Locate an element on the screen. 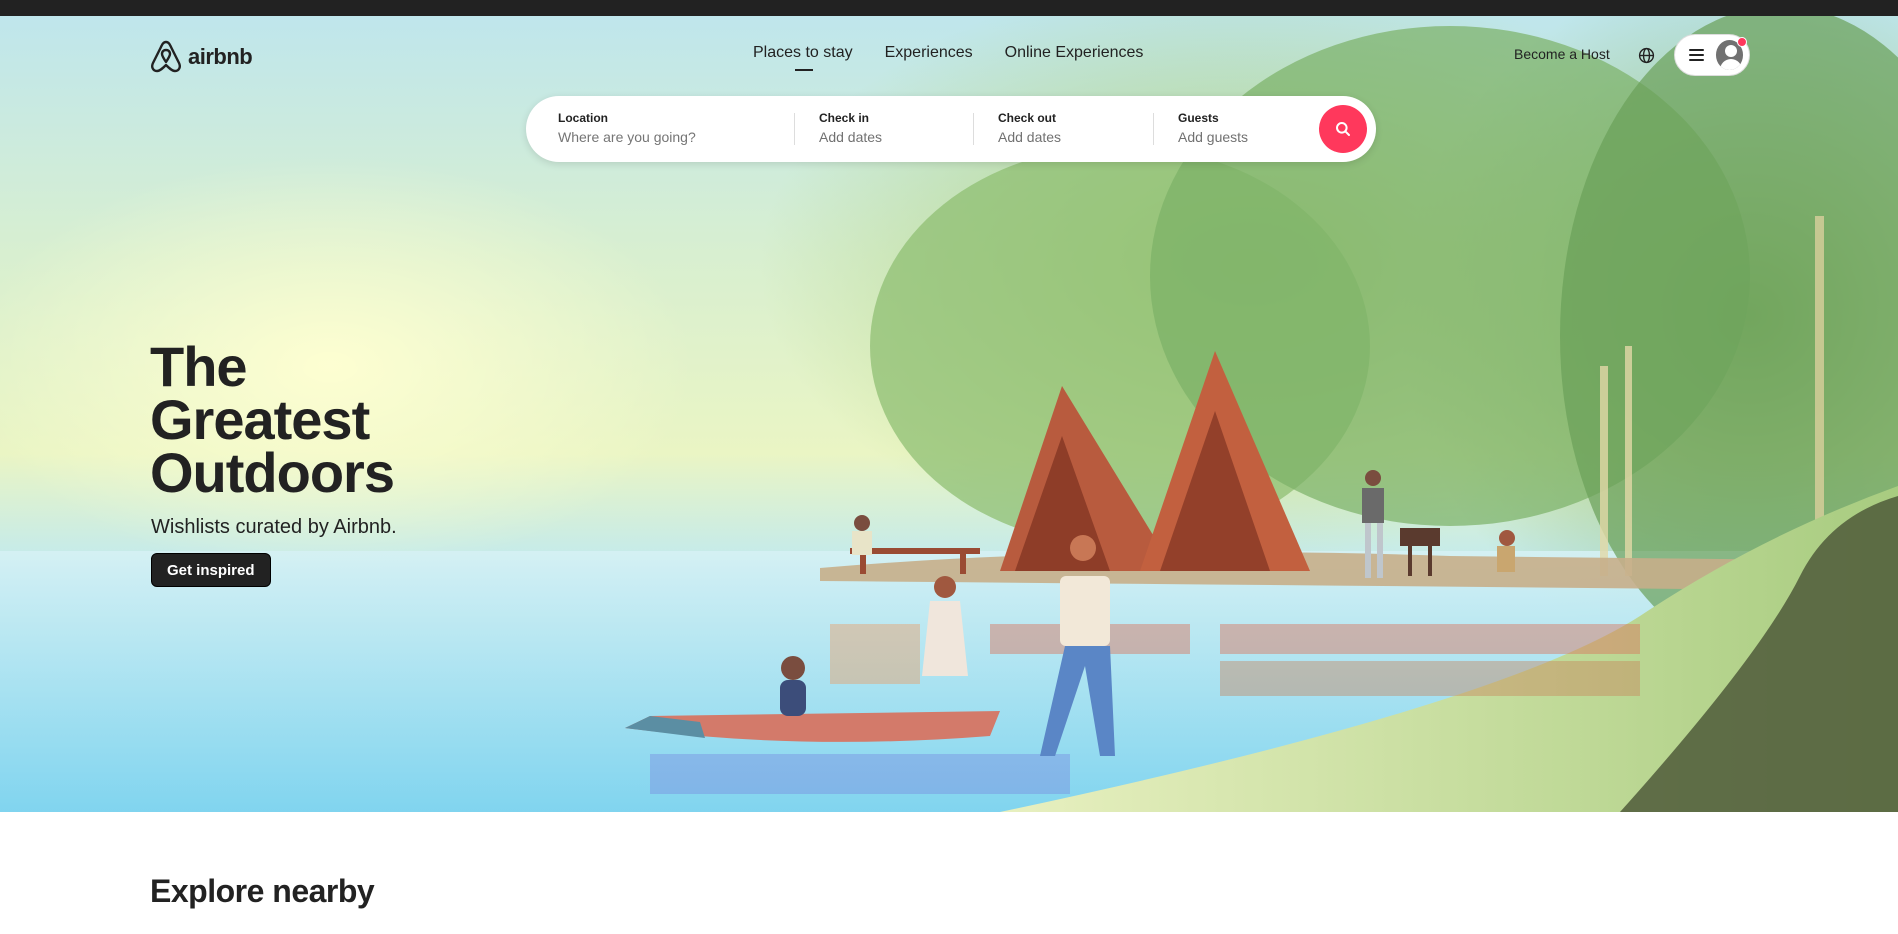 The height and width of the screenshot is (934, 1898). nav-experiences: Experiences is located at coordinates (929, 53).